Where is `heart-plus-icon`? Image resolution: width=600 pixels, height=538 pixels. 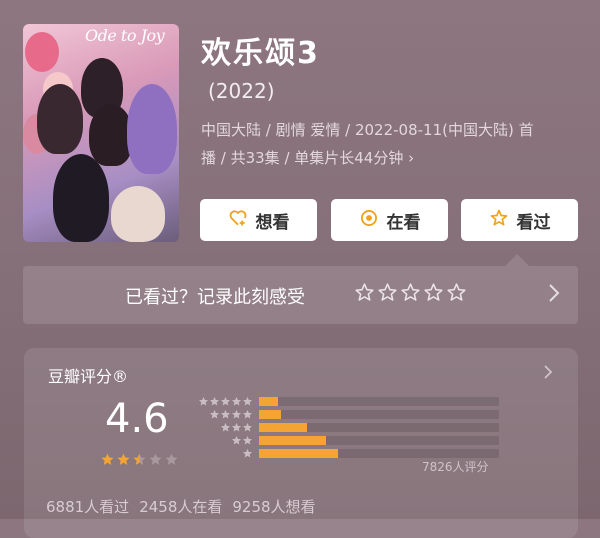 heart-plus-icon is located at coordinates (238, 220).